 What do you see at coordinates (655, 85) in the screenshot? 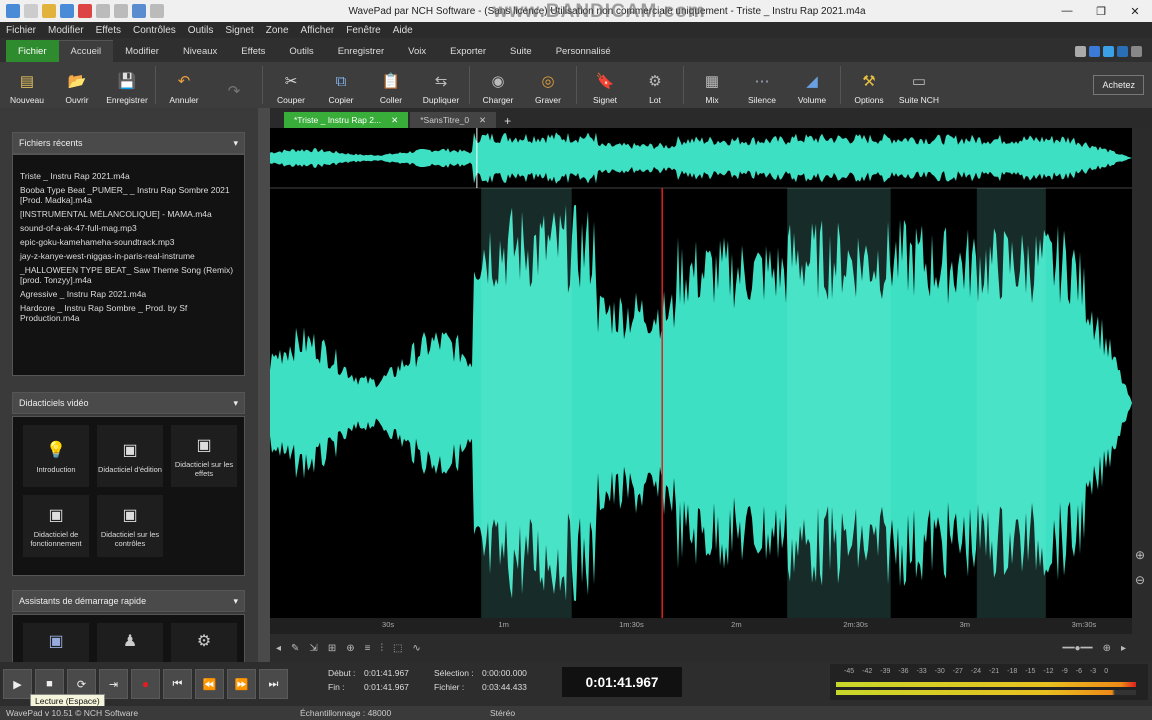
I see `toolbar-button-12: ⚙ Lot` at bounding box center [655, 85].